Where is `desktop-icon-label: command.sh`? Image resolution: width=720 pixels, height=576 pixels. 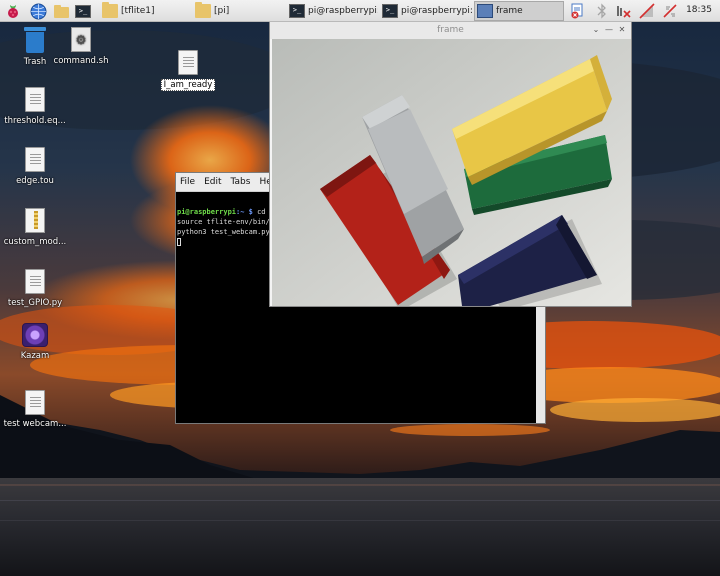 desktop-icon-label: command.sh is located at coordinates (81, 61).